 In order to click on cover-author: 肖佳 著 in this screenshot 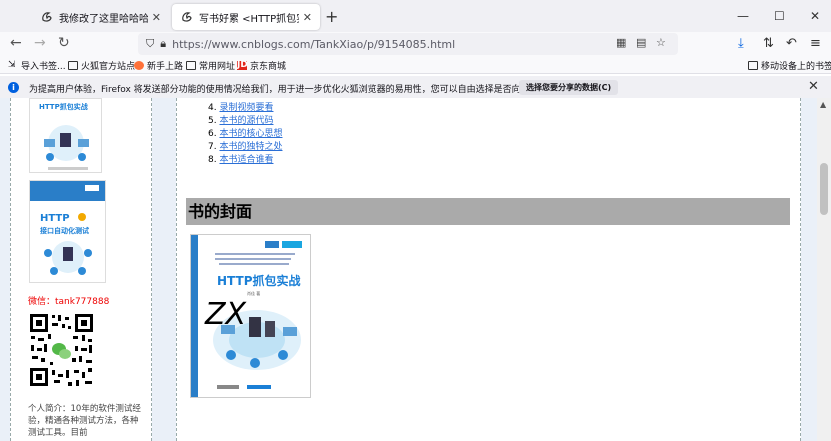, I will do `click(253, 293)`.